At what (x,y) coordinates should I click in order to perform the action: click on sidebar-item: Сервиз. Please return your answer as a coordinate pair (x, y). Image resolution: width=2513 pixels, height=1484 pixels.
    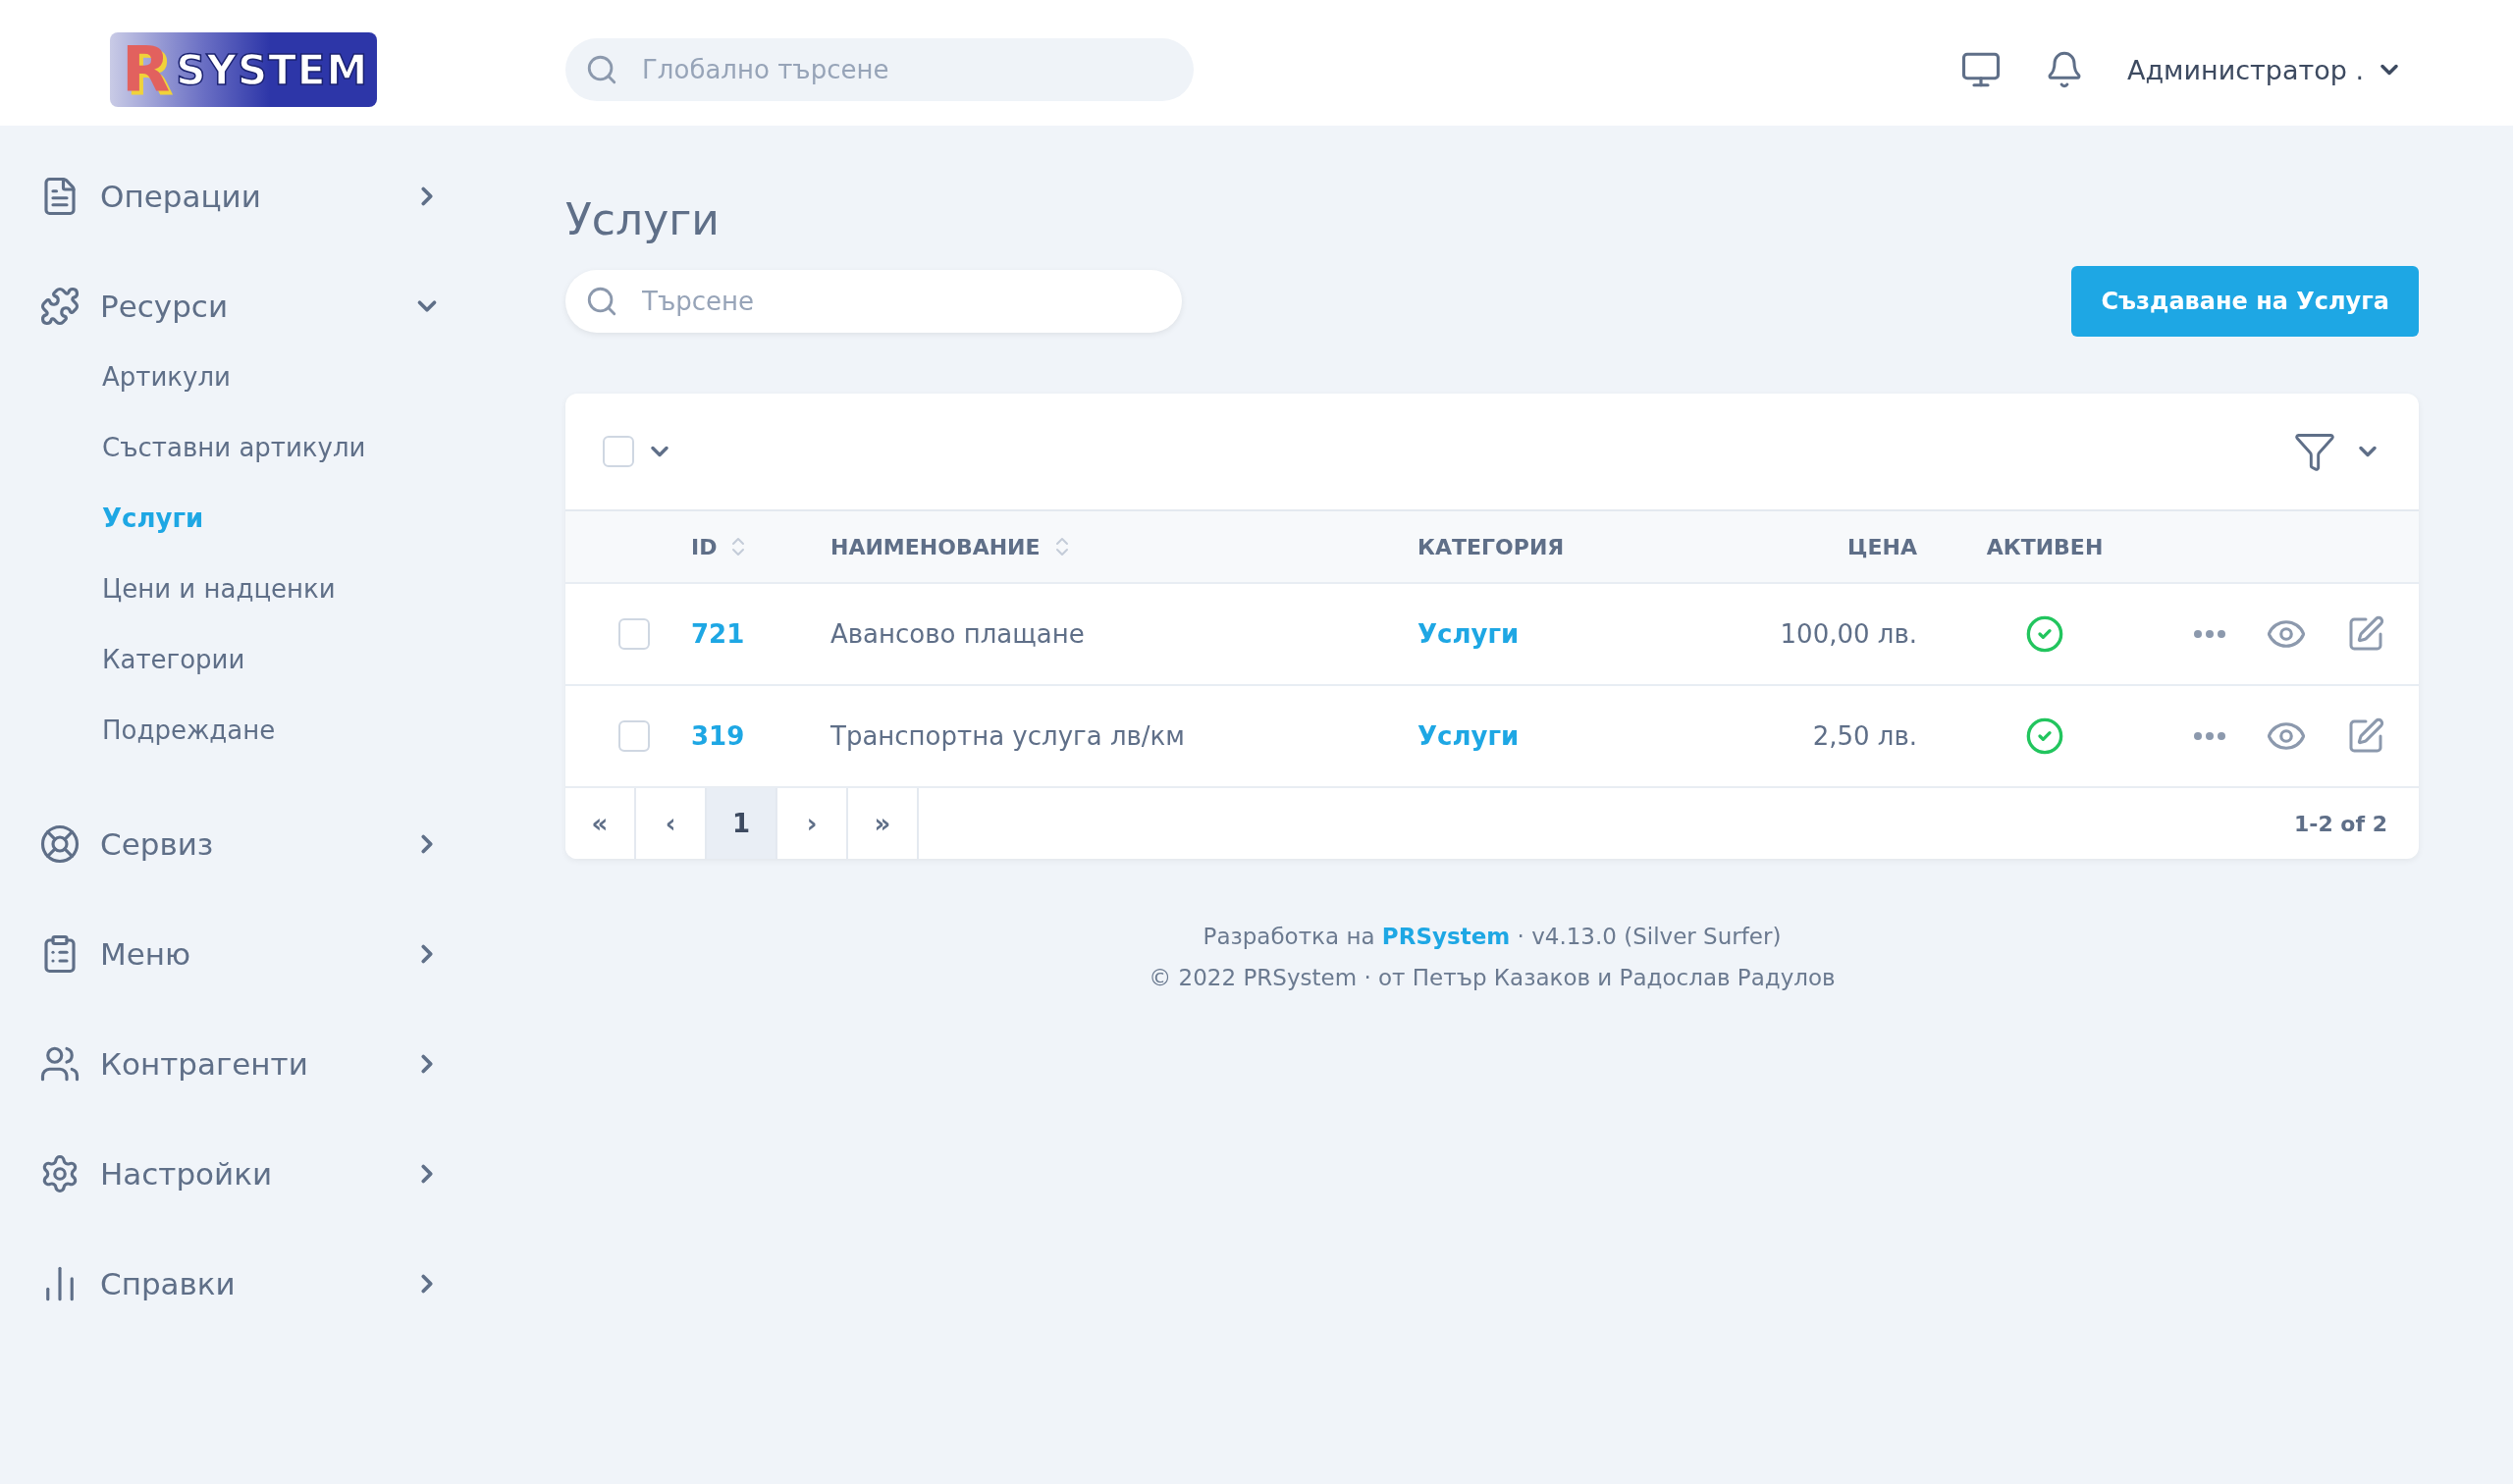
    Looking at the image, I should click on (241, 844).